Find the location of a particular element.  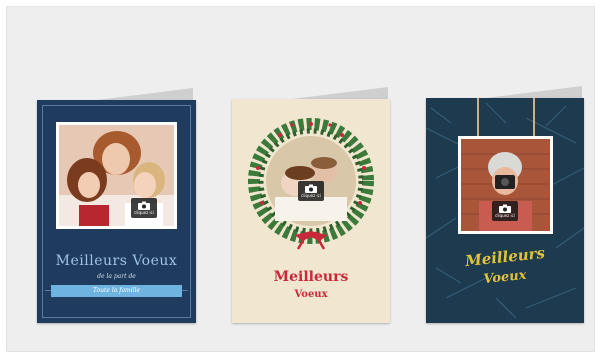

card-title: Meilleurs Voeux is located at coordinates (116, 261).